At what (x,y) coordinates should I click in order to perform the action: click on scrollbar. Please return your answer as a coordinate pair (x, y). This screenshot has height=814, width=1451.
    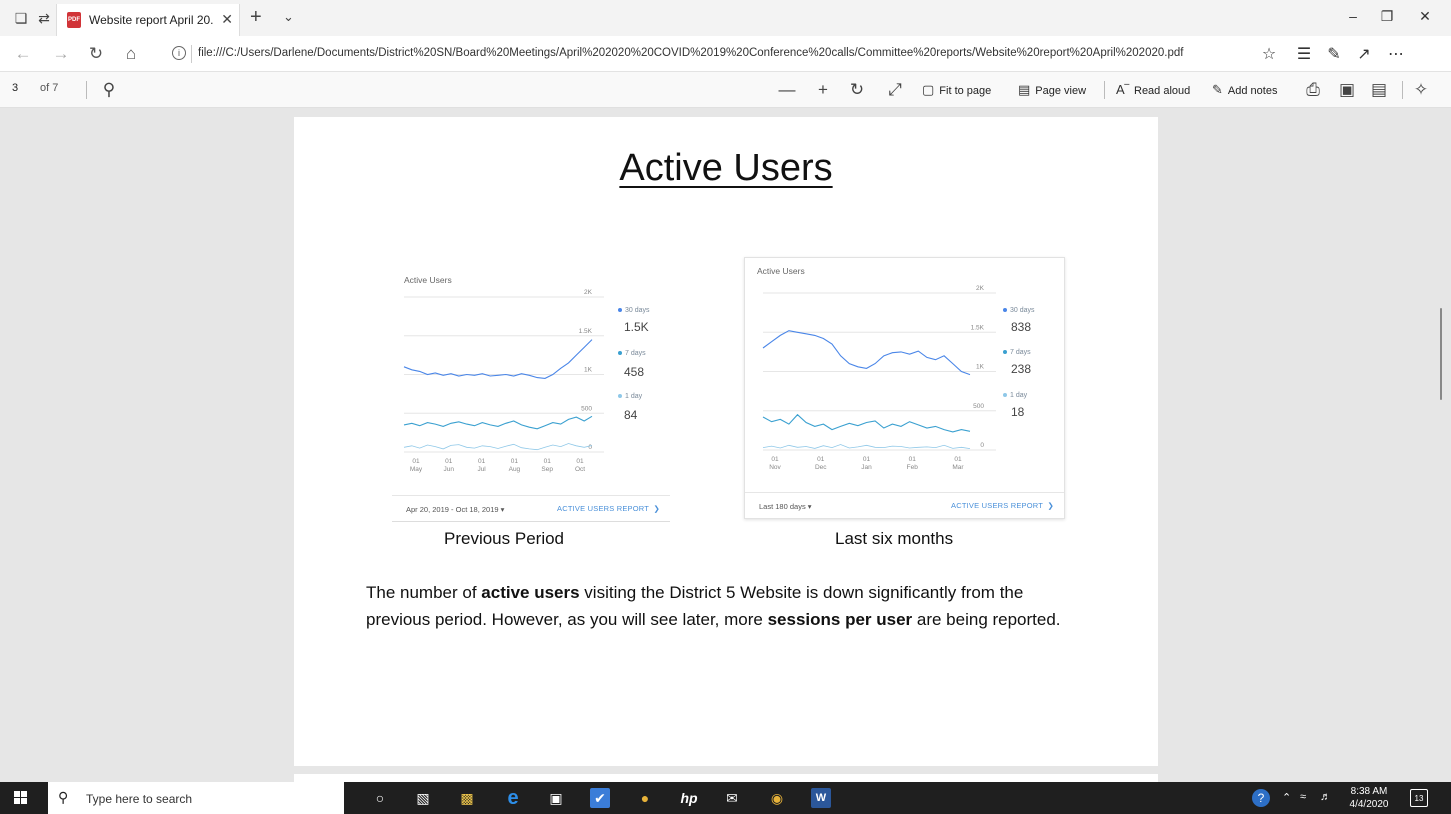
    Looking at the image, I should click on (1441, 354).